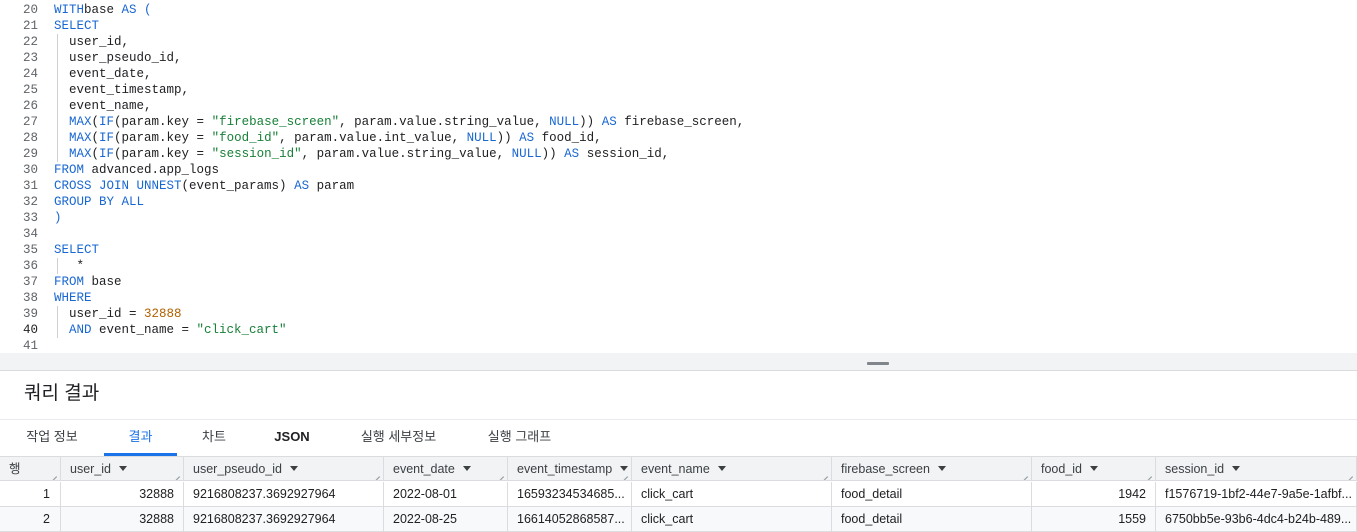  What do you see at coordinates (103, 106) in the screenshot?
I see `code-text: event_name,` at bounding box center [103, 106].